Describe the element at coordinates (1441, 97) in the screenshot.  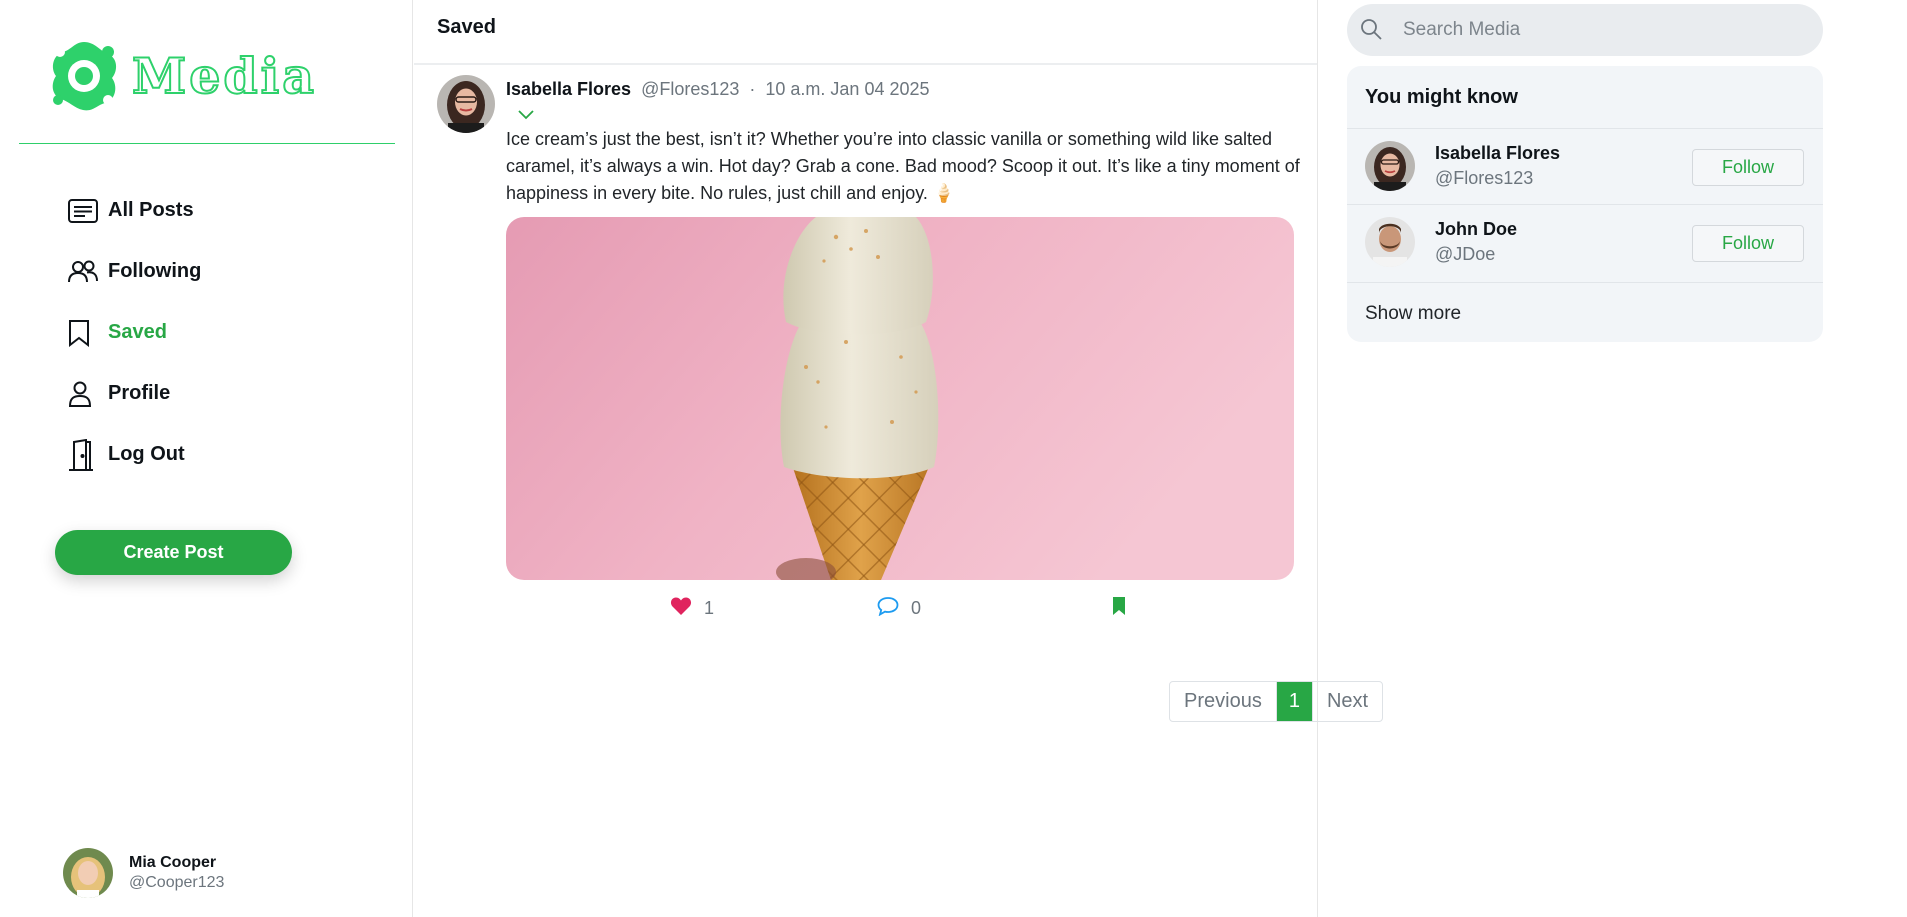
I see `suggestions-title: You might know` at that location.